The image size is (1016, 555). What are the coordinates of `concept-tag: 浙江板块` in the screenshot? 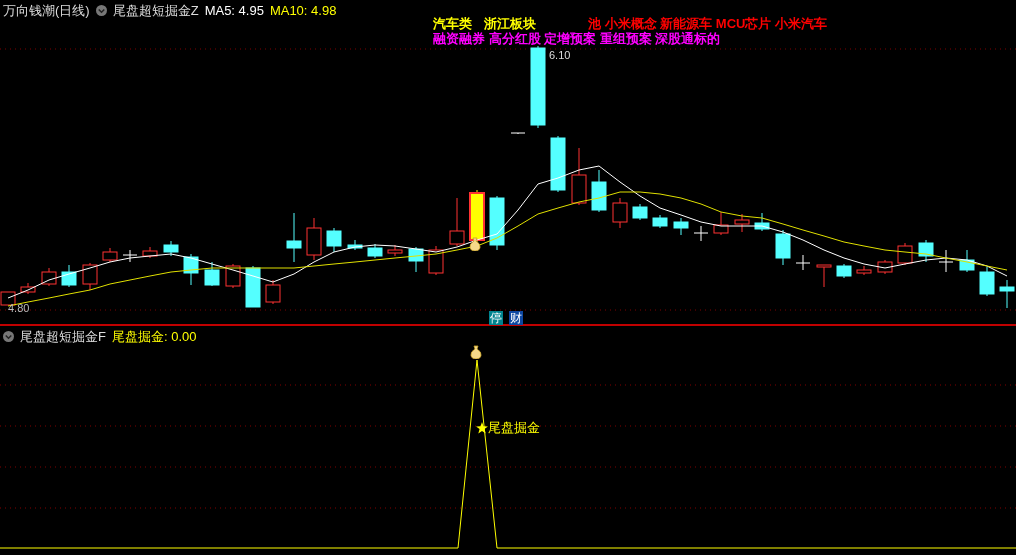 It's located at (510, 24).